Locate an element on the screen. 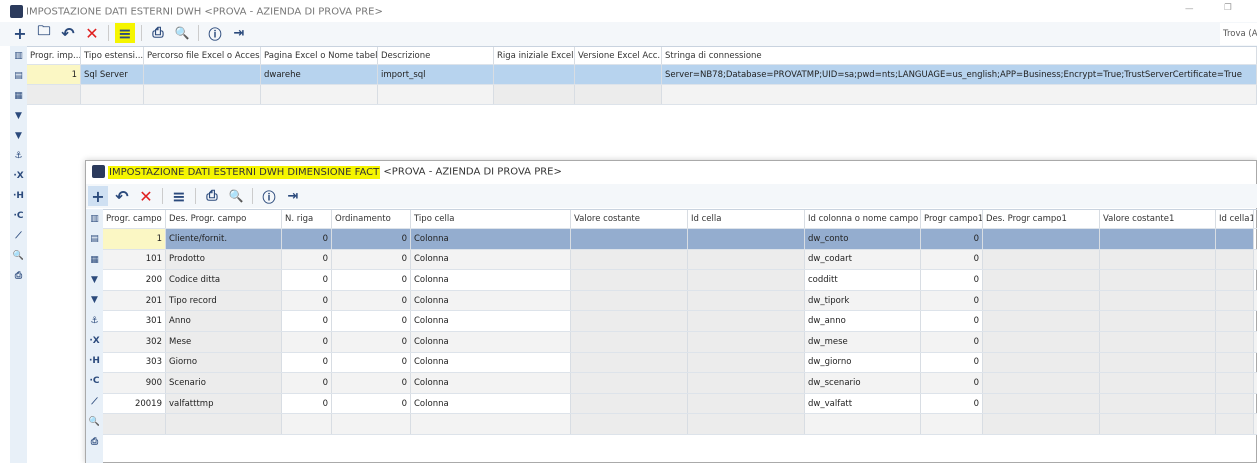 This screenshot has height=463, width=1257. print-icon: ⎙ is located at coordinates (18, 276).